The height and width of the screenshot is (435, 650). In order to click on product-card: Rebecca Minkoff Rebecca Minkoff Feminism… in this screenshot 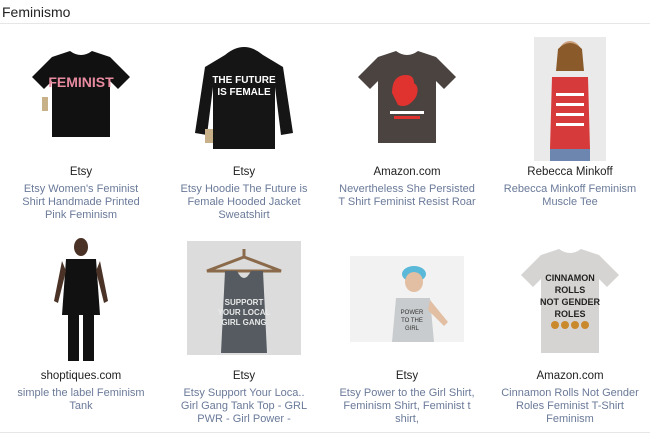, I will do `click(569, 127)`.